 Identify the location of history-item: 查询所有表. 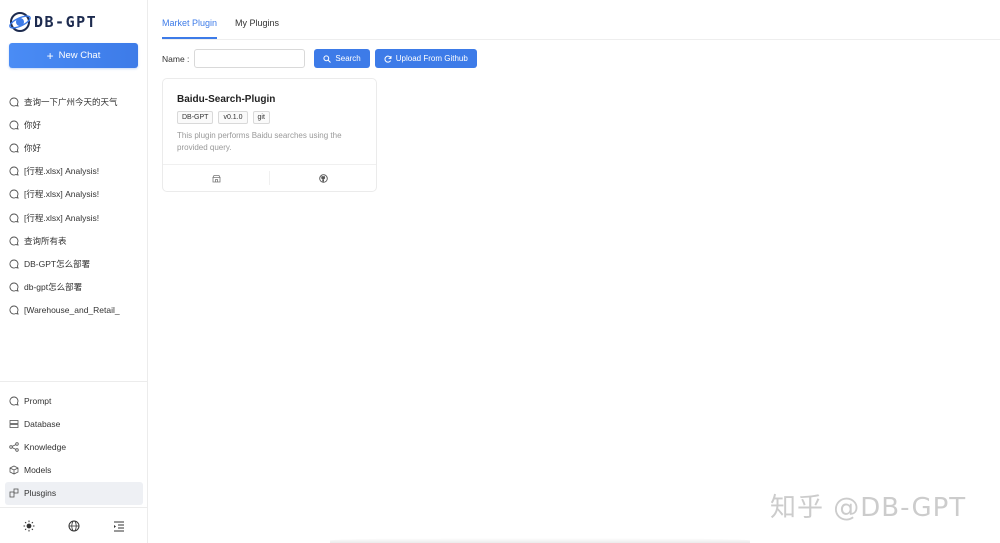
(73, 240).